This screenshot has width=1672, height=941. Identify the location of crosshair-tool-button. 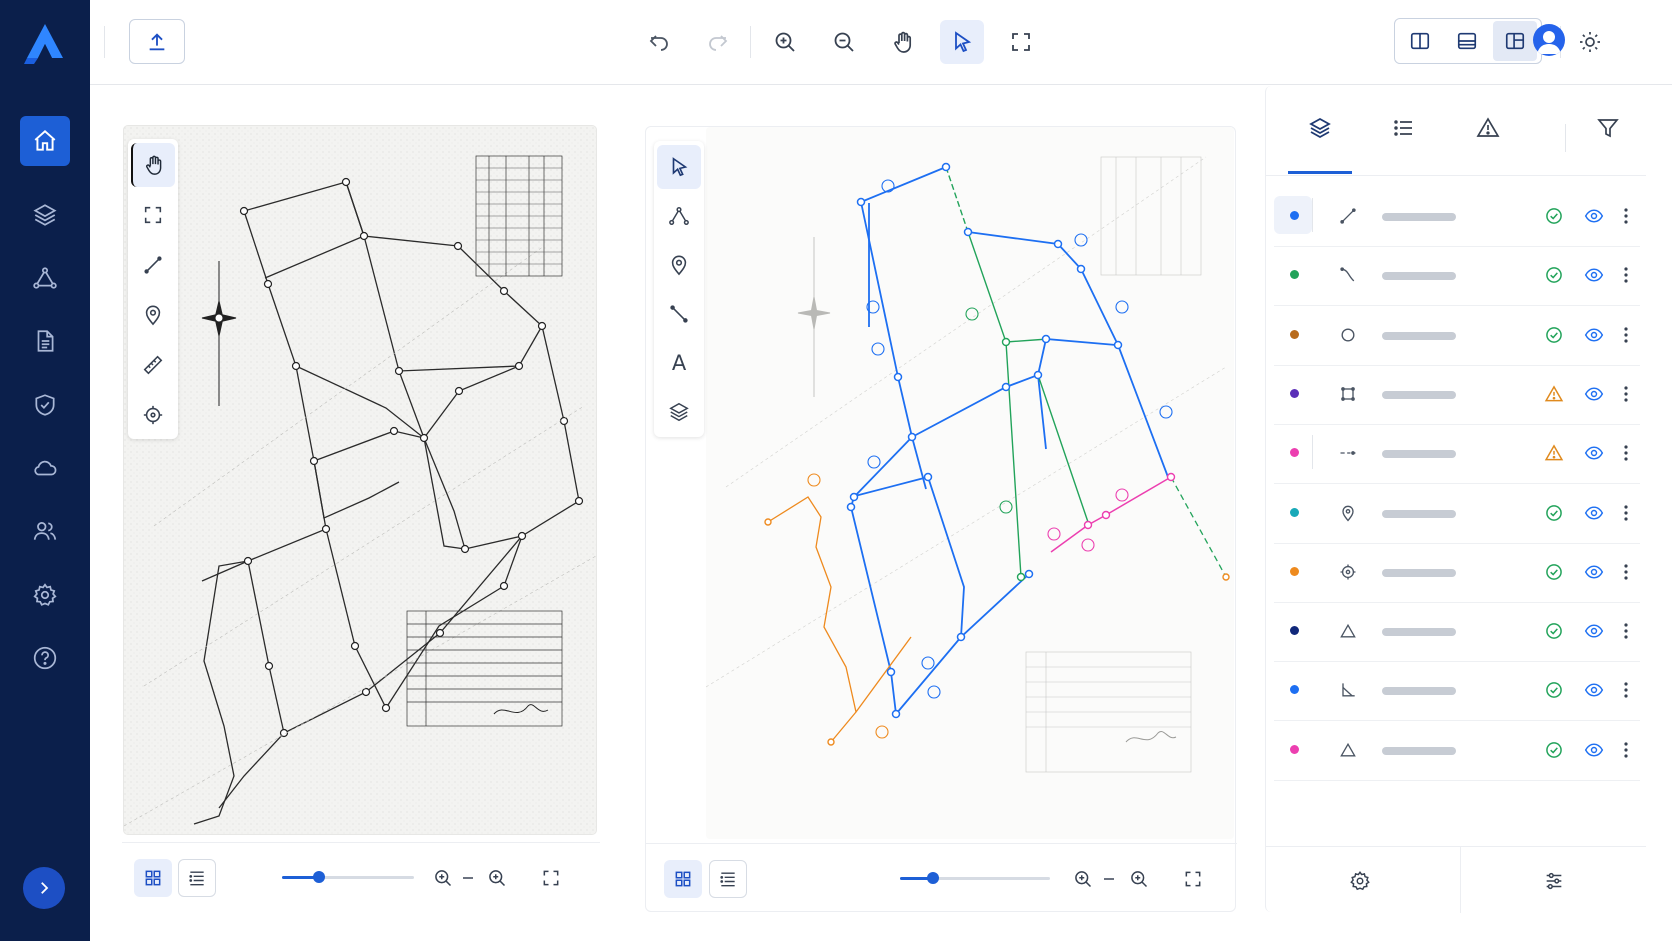
(153, 415).